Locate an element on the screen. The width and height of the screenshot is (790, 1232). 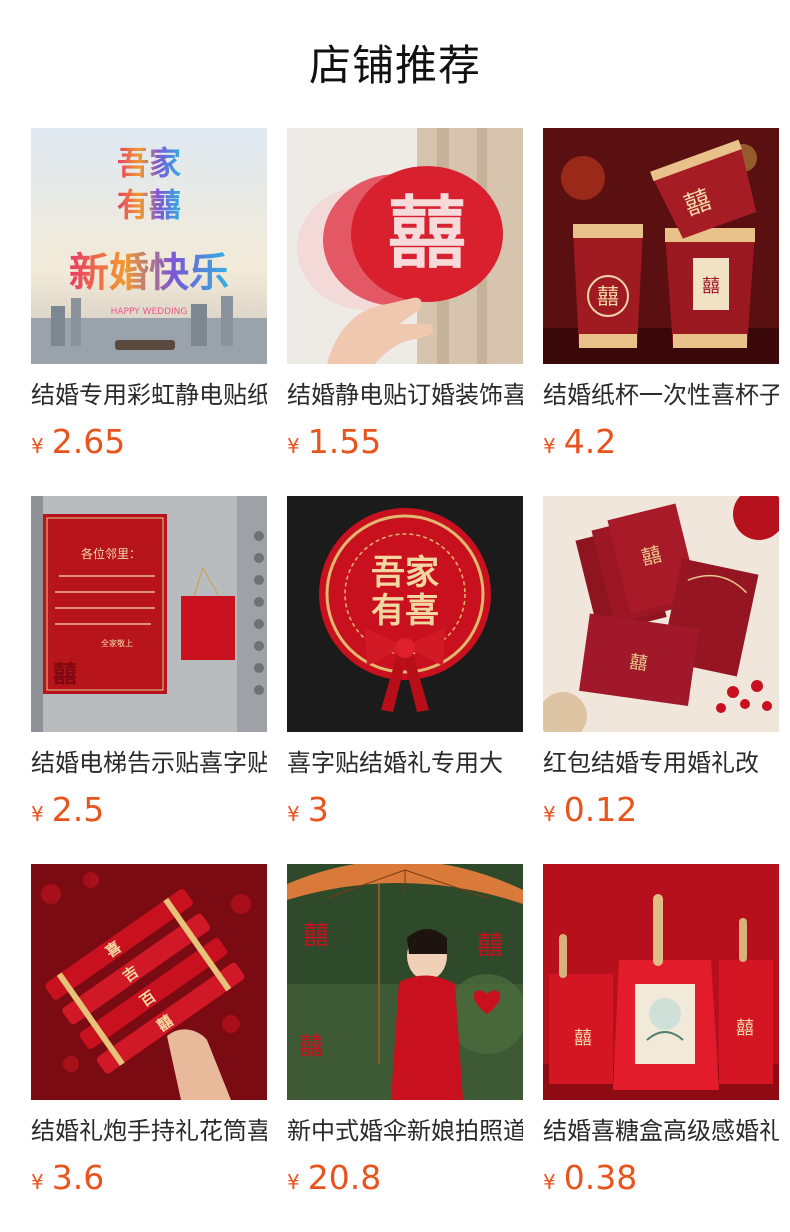
product-name: 结婚静电贴订婚装饰喜字 is located at coordinates (405, 395).